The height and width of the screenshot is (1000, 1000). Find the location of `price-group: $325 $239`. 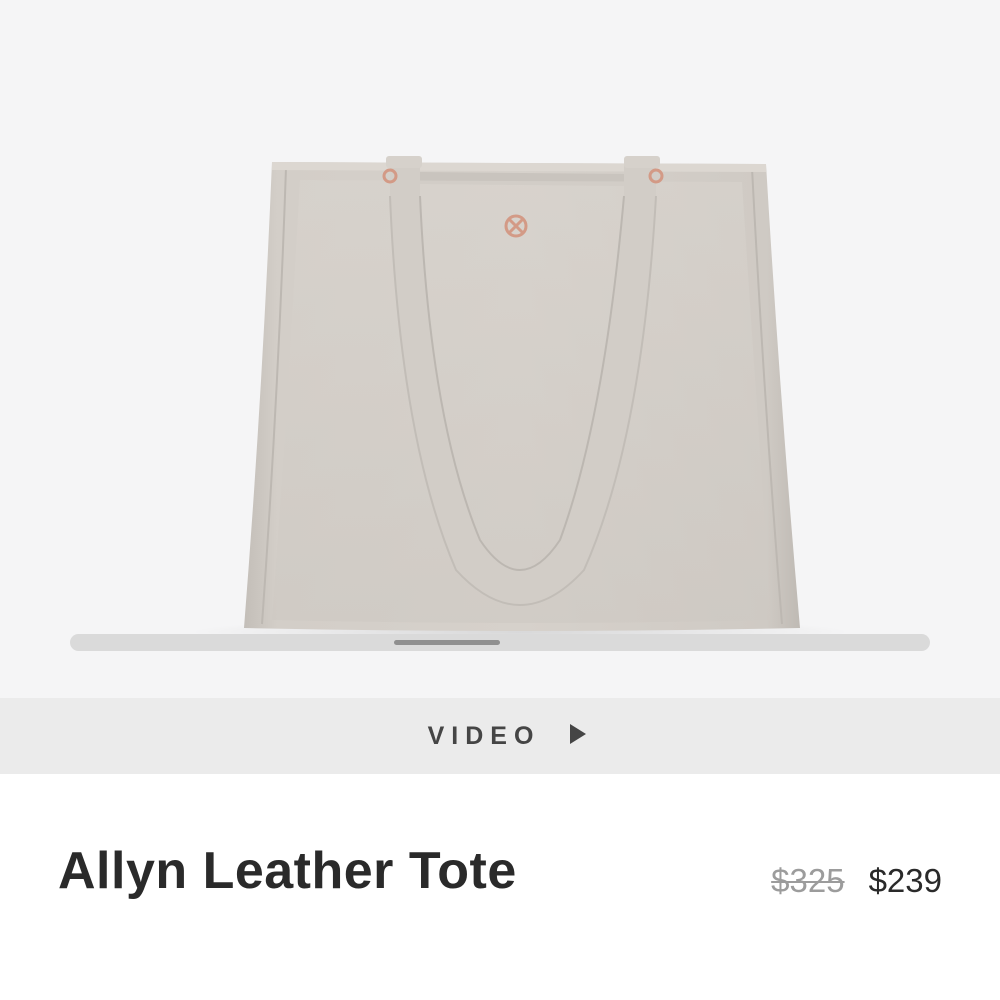

price-group: $325 $239 is located at coordinates (856, 881).